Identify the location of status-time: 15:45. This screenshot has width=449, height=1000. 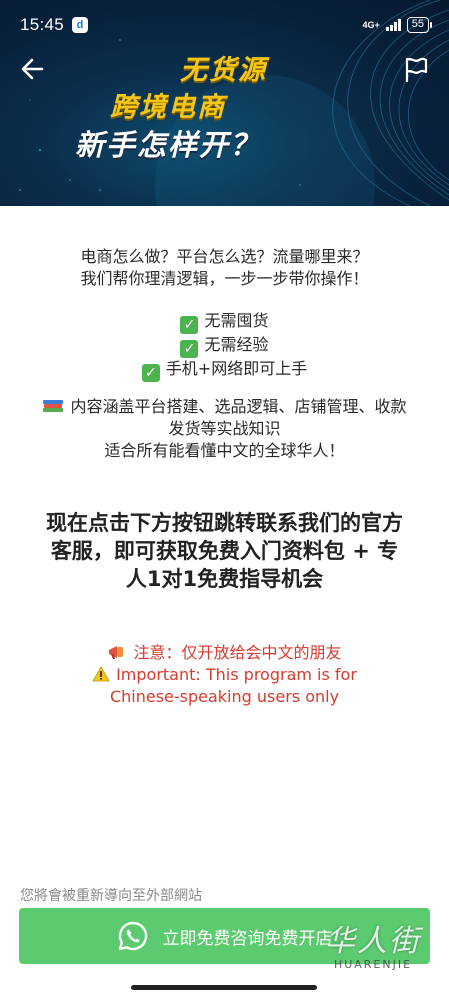
(42, 24).